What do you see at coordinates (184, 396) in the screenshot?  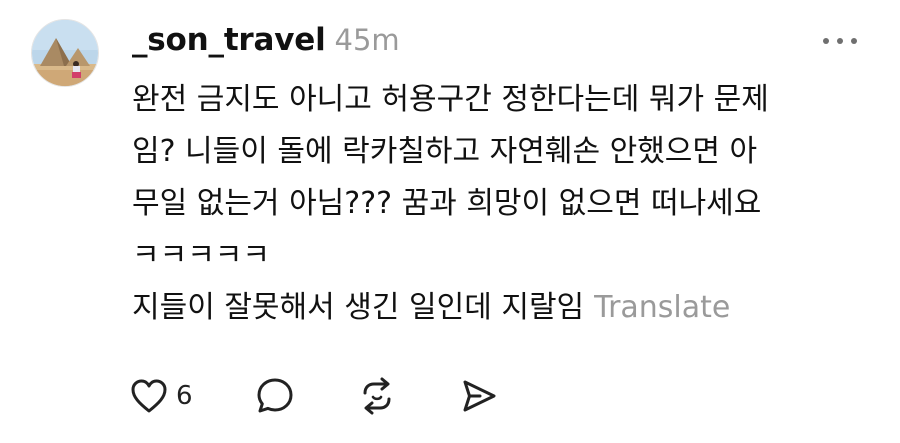 I see `like-count: 6` at bounding box center [184, 396].